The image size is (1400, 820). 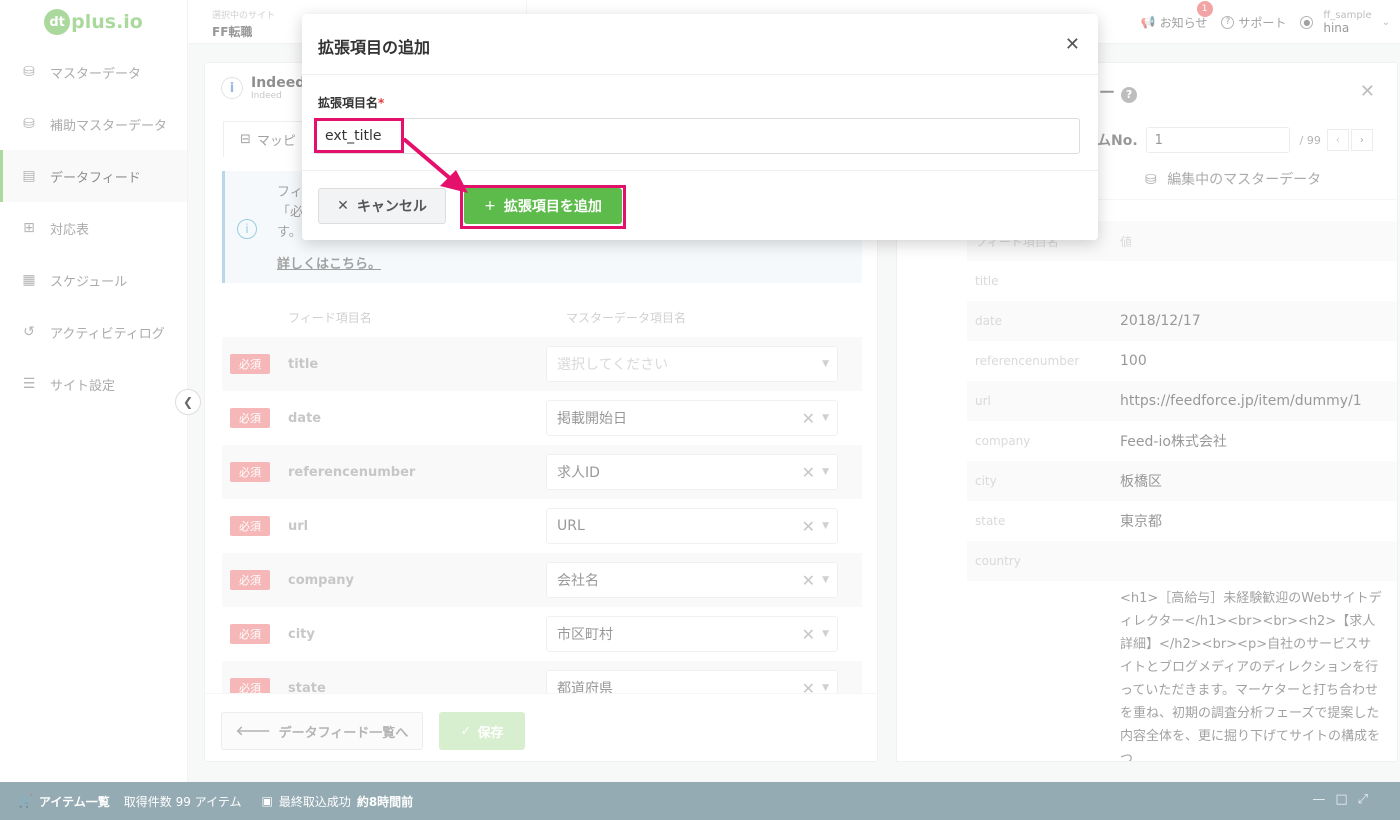 I want to click on window-controls: —□⤢, so click(x=1345, y=799).